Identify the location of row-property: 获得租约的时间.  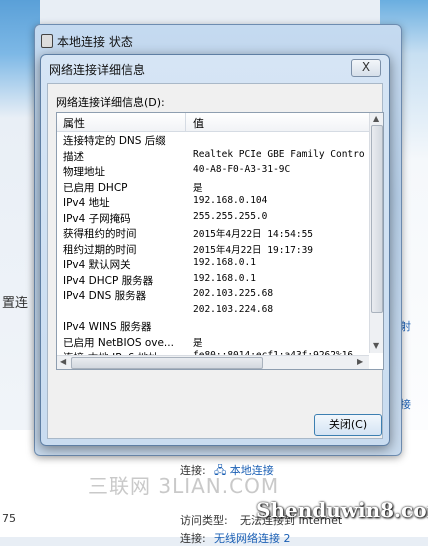
(100, 234).